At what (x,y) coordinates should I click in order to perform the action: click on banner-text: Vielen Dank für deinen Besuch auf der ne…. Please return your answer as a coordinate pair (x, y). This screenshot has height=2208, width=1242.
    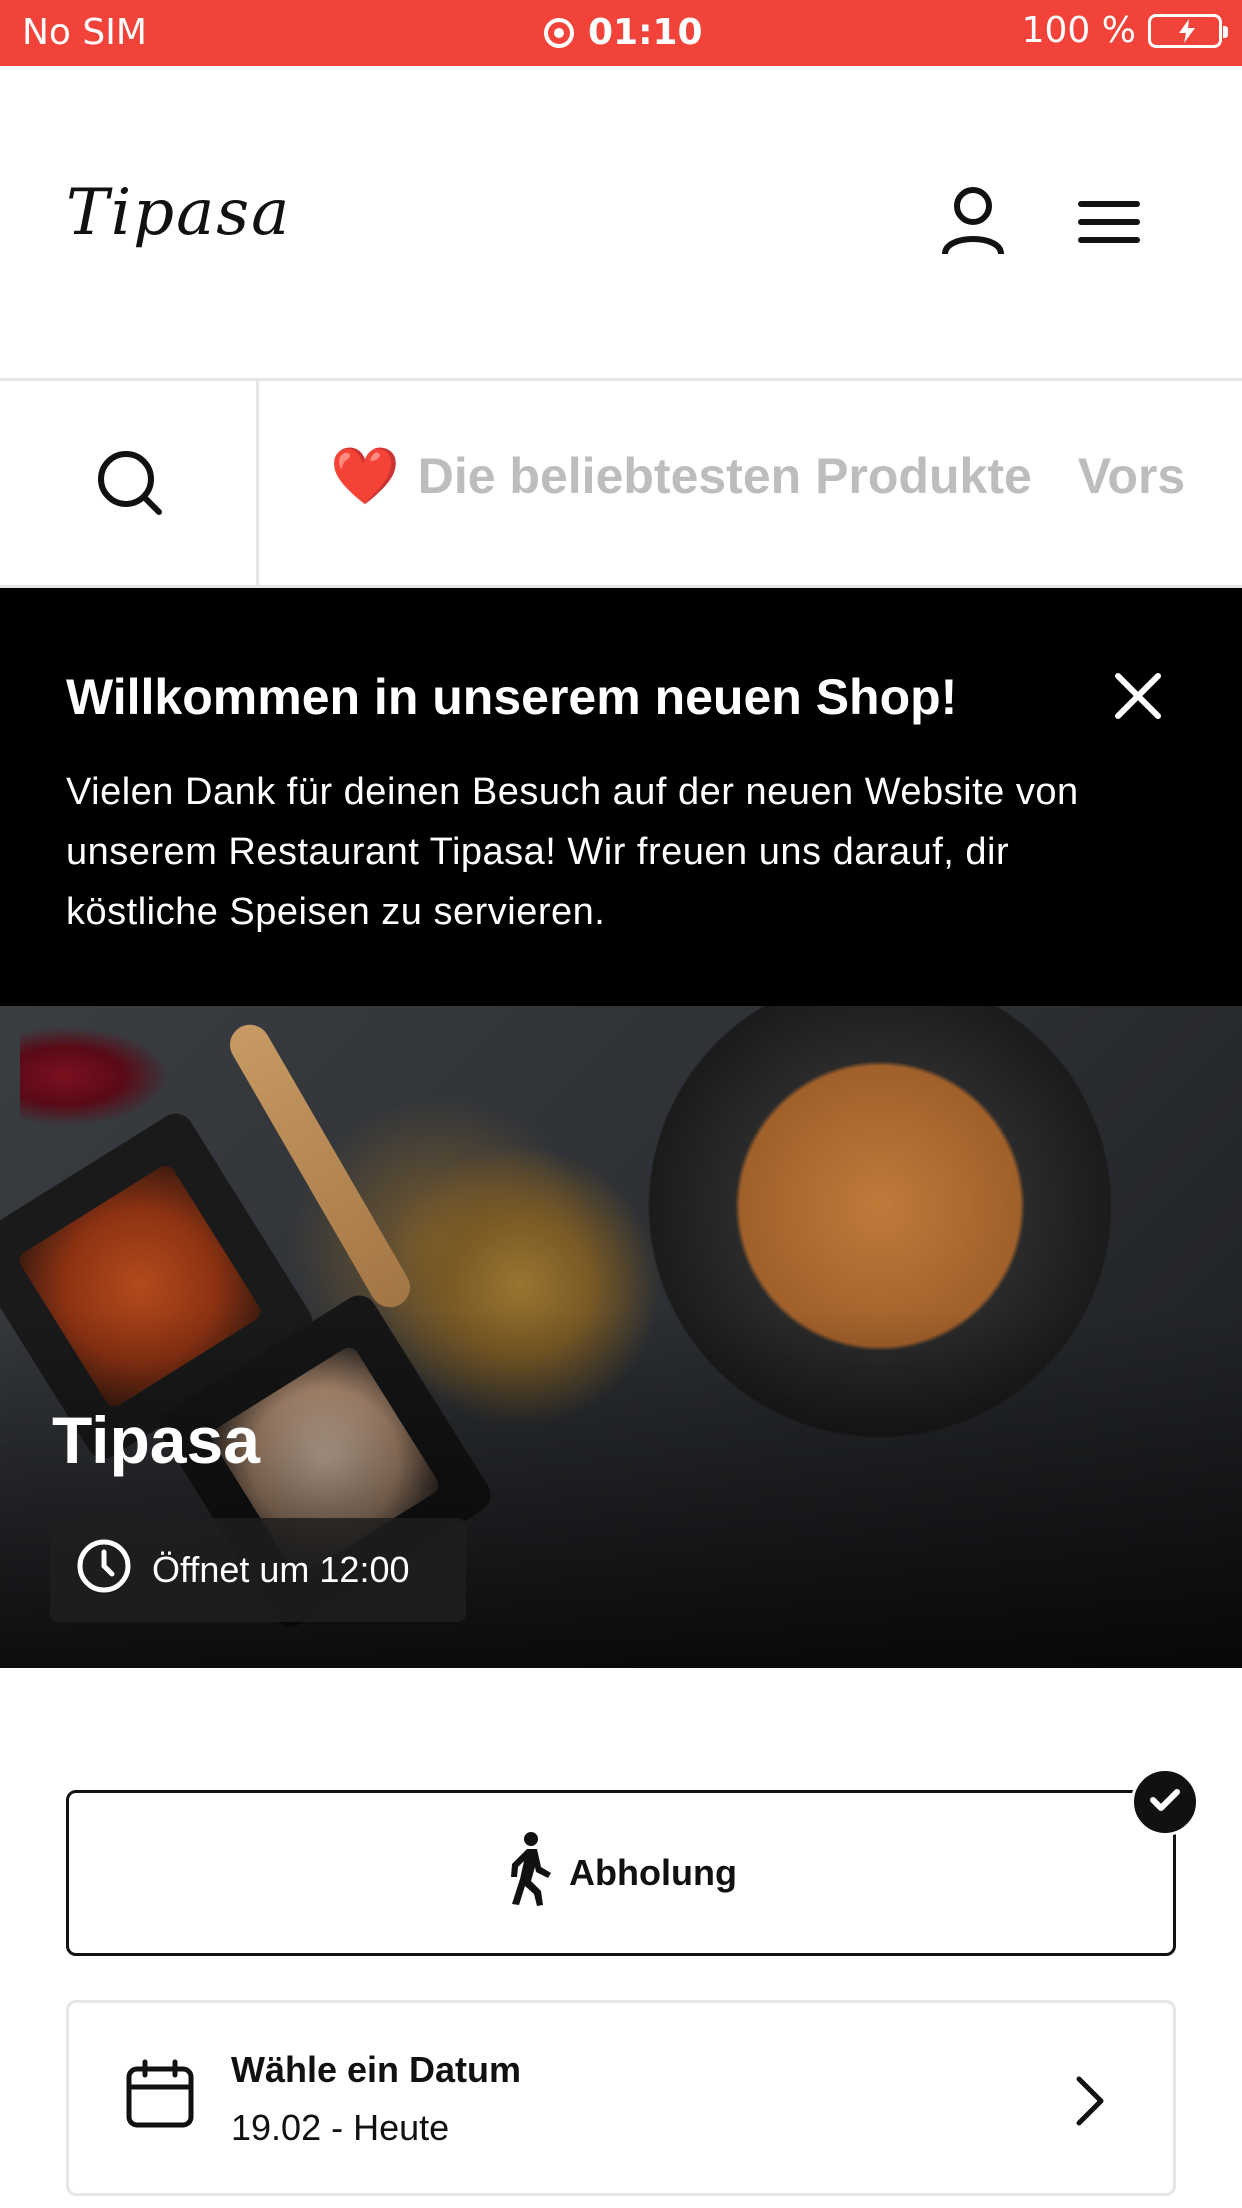
    Looking at the image, I should click on (572, 852).